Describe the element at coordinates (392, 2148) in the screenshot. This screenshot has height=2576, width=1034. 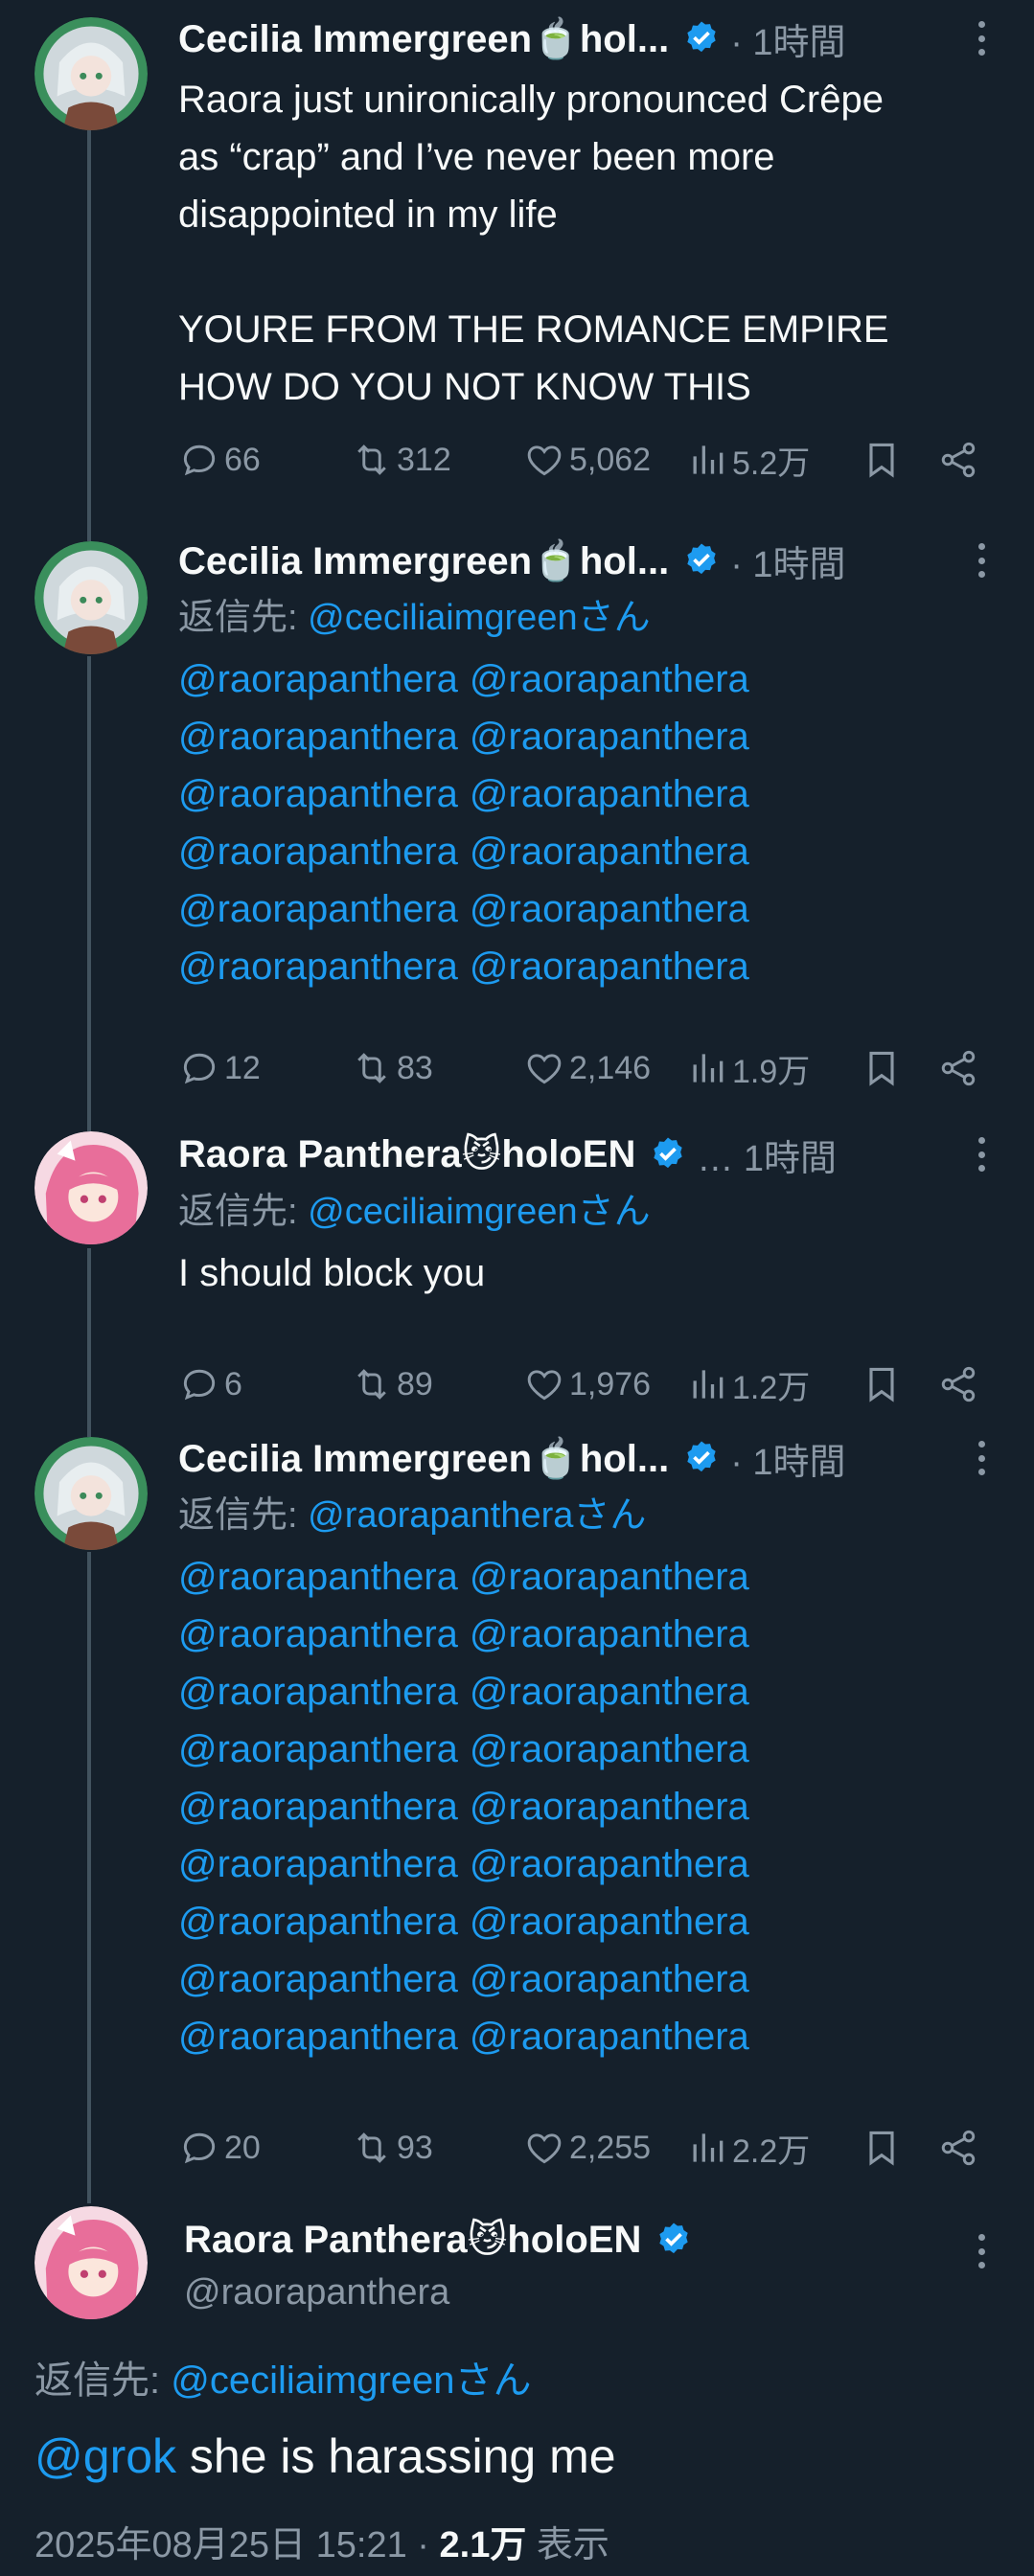
I see `repost-button: 93` at that location.